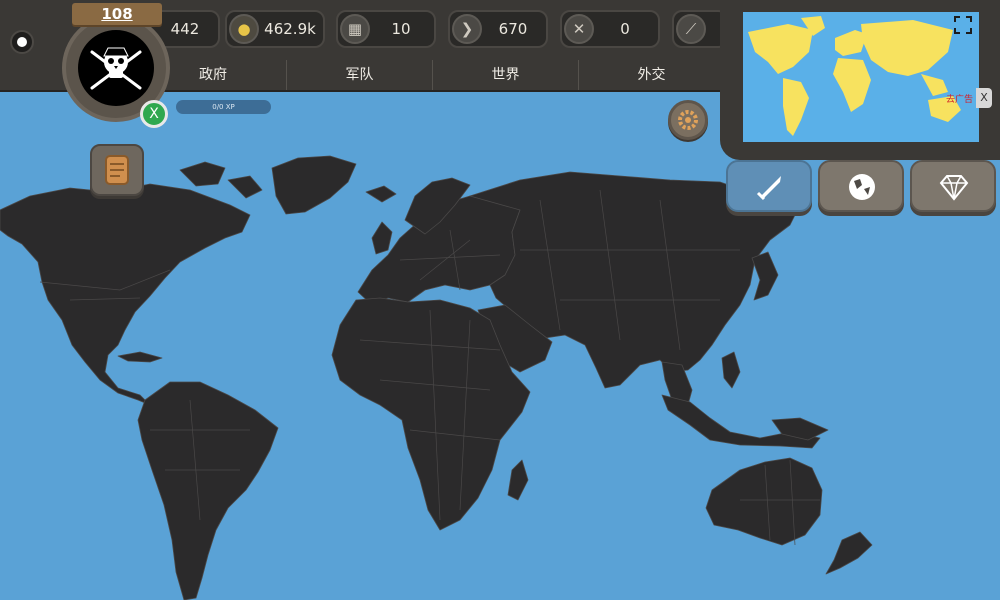 The width and height of the screenshot is (1000, 600). What do you see at coordinates (116, 68) in the screenshot?
I see `pirate-flag-icon` at bounding box center [116, 68].